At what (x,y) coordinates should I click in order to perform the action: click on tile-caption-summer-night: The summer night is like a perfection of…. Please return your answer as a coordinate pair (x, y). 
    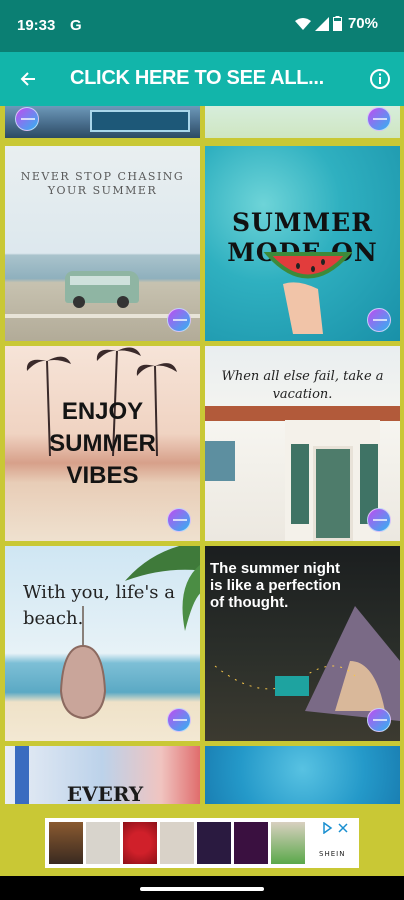
    Looking at the image, I should click on (275, 585).